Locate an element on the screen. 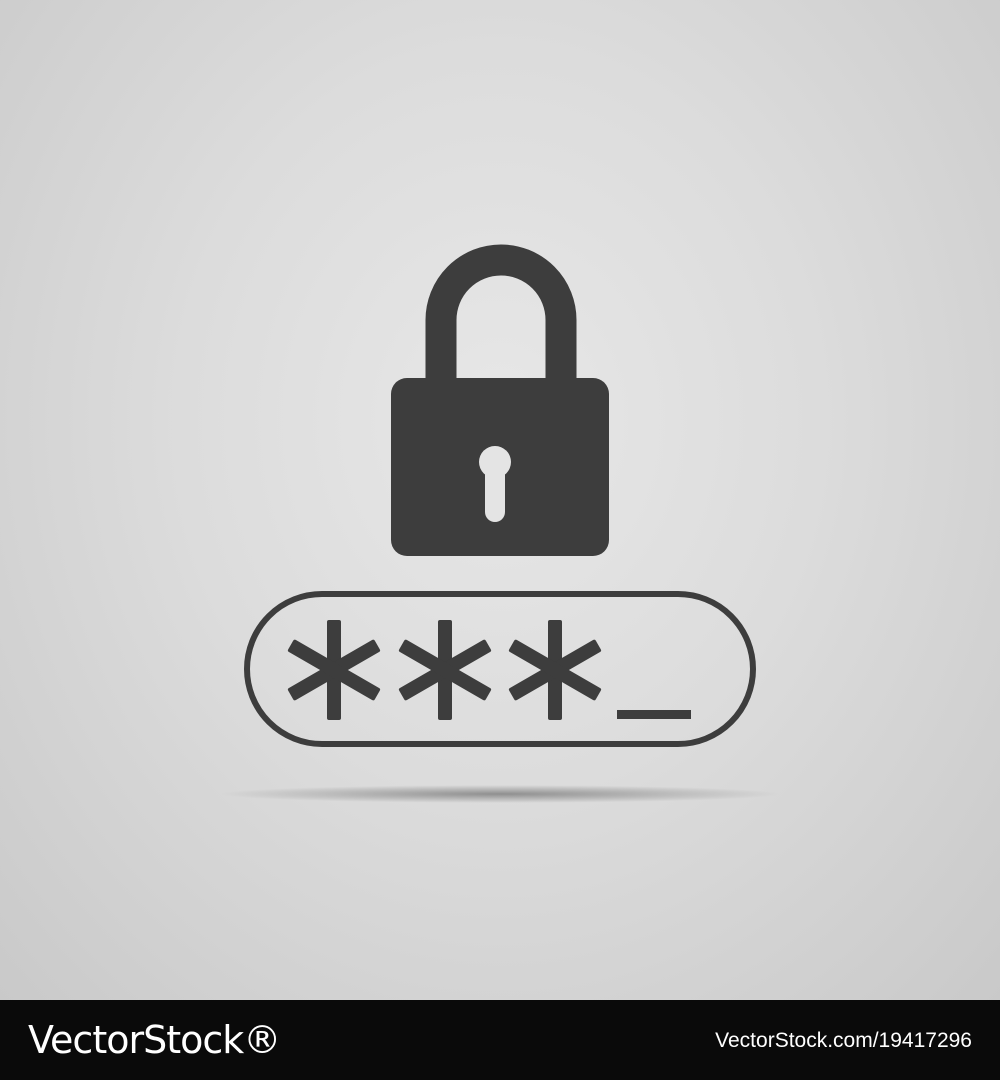 The image size is (1000, 1080). password-field is located at coordinates (500, 669).